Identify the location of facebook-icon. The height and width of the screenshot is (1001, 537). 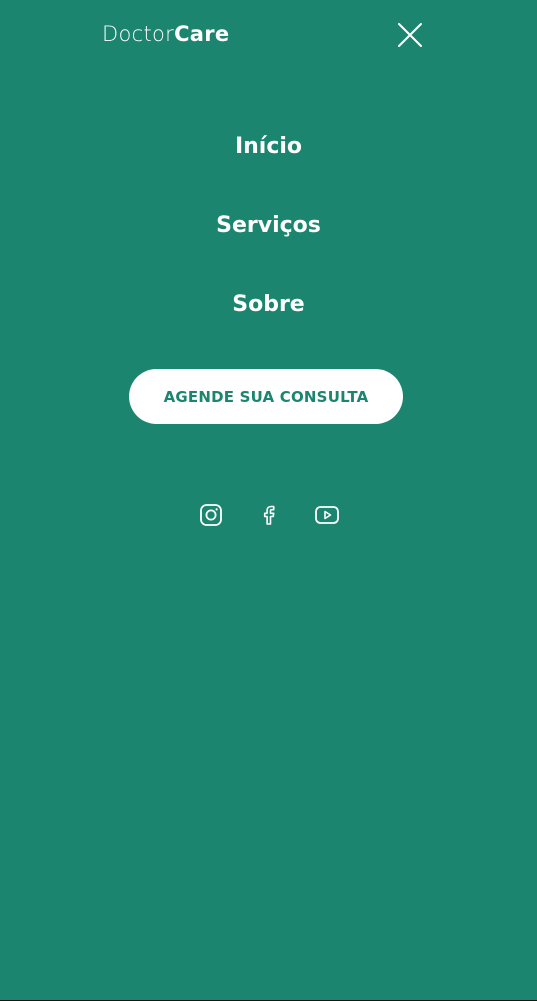
(268, 515).